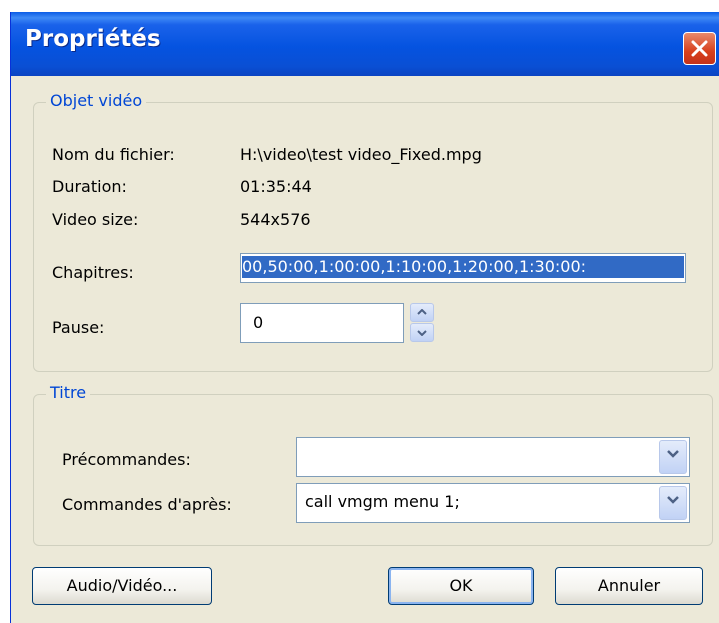  Describe the element at coordinates (147, 504) in the screenshot. I see `postcommands-label: Commandes d'après:` at that location.